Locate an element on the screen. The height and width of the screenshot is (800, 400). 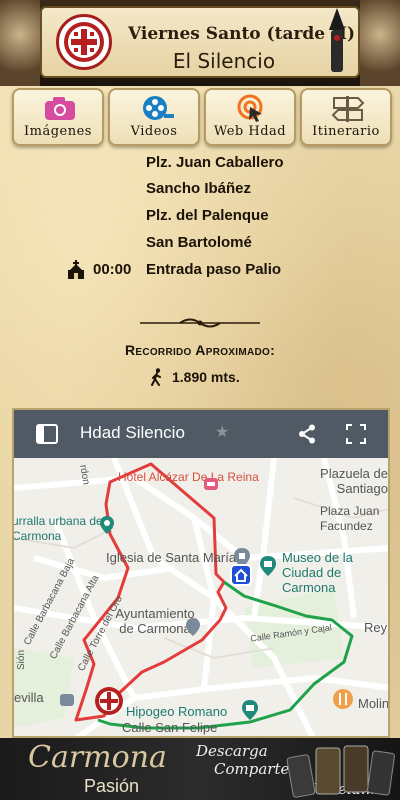
route-distance: 1.890 mts. is located at coordinates (195, 377).